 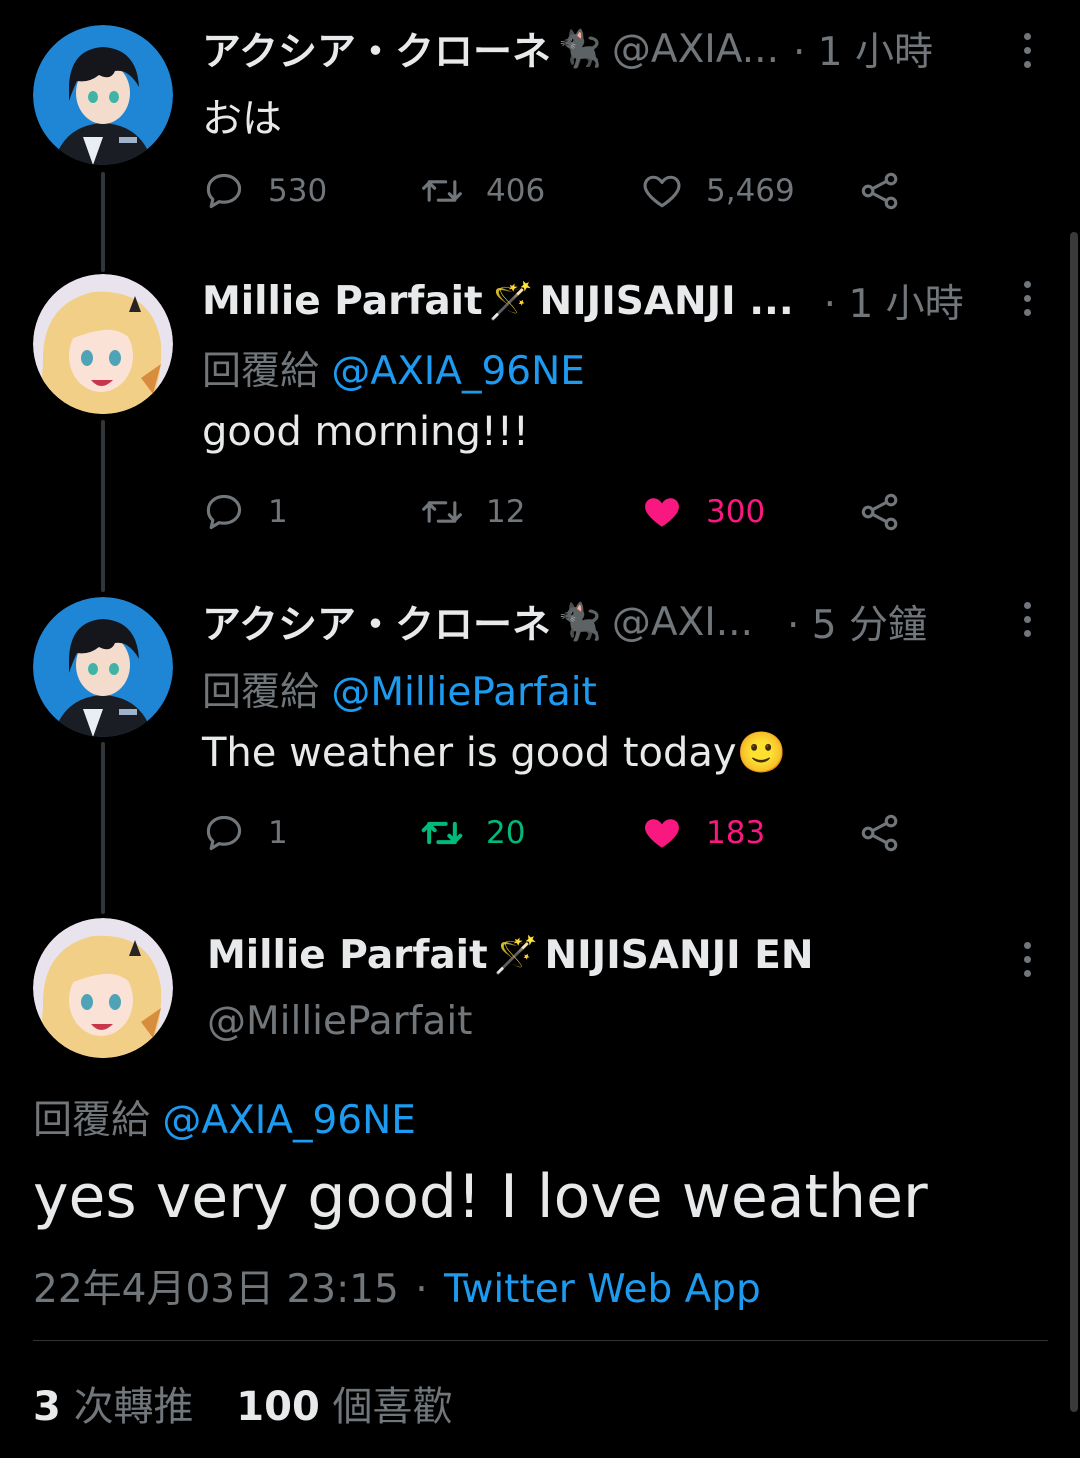 What do you see at coordinates (562, 191) in the screenshot?
I see `tweet-actions: 530 406 5,469` at bounding box center [562, 191].